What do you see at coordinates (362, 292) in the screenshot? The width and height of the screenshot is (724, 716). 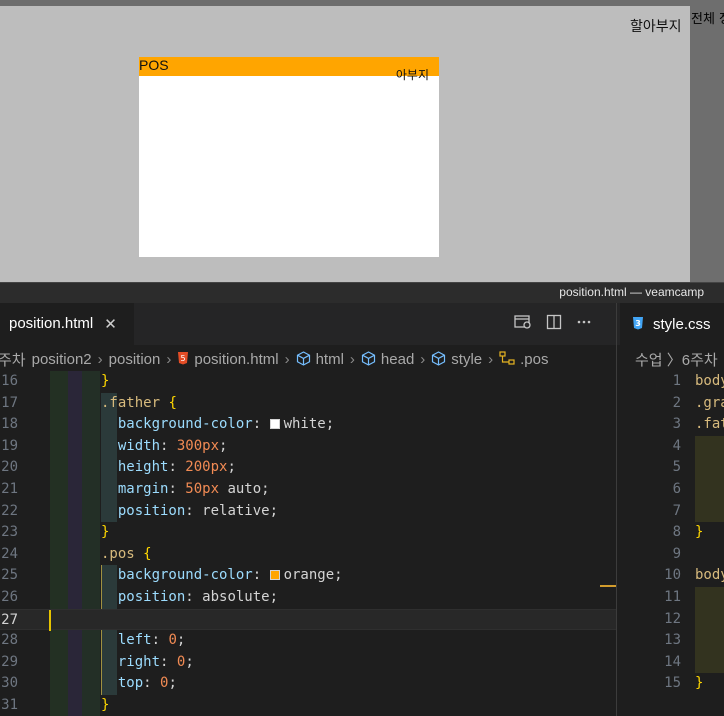 I see `editor-title-bar: position.html — veamcamp` at bounding box center [362, 292].